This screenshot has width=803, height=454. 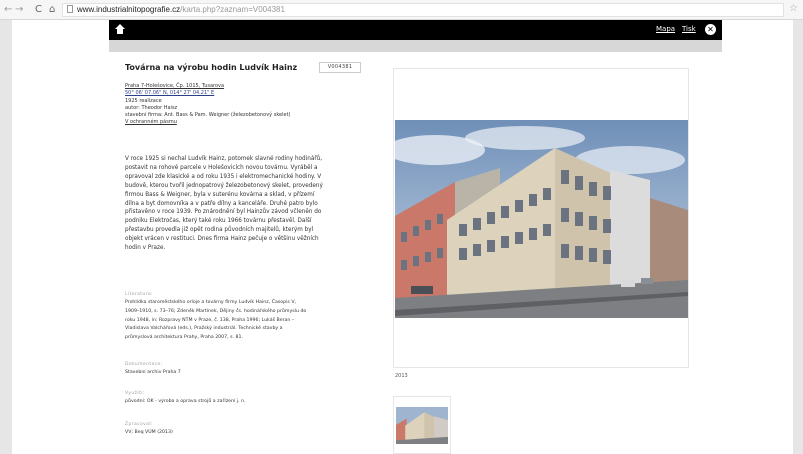 I want to click on authors-line: VV; Beq VÚM (2013), so click(x=149, y=432).